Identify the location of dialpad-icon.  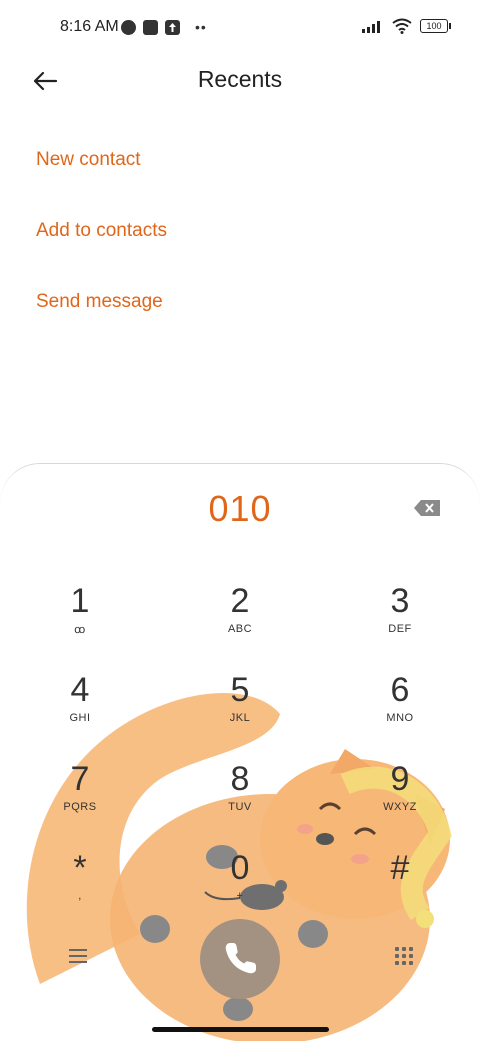
(404, 956).